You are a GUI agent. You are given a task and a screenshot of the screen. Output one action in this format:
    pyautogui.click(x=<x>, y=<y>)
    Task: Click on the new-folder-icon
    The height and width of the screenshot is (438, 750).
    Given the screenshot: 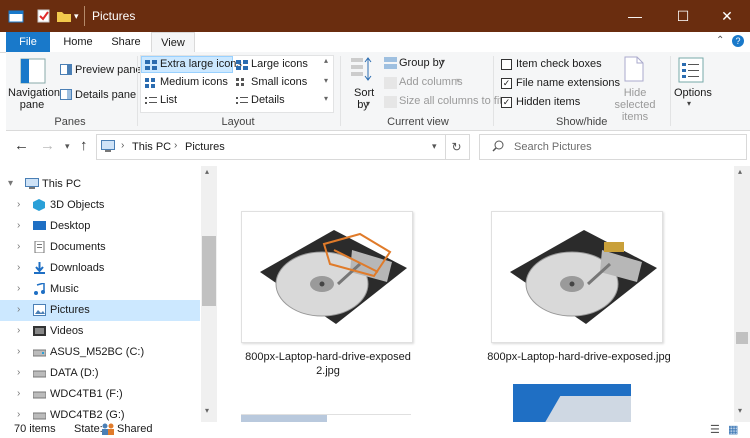 What is the action you would take?
    pyautogui.click(x=64, y=16)
    